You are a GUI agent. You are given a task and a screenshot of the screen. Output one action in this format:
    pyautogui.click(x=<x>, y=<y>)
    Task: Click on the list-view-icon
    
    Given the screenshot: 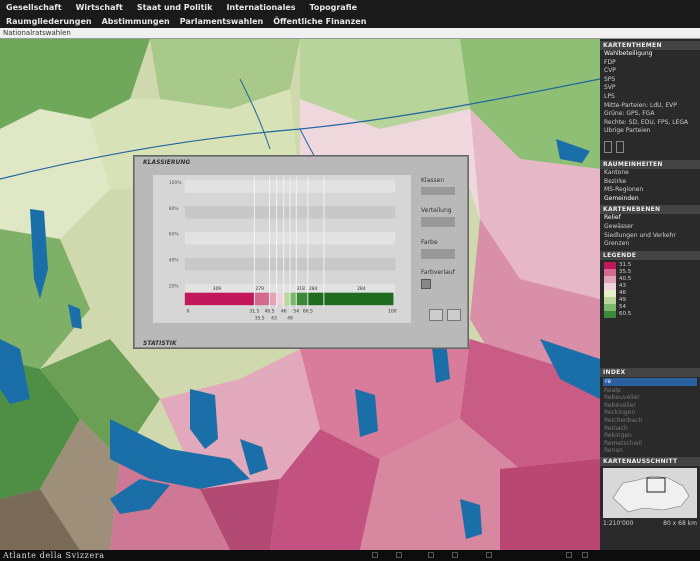 What is the action you would take?
    pyautogui.click(x=620, y=146)
    